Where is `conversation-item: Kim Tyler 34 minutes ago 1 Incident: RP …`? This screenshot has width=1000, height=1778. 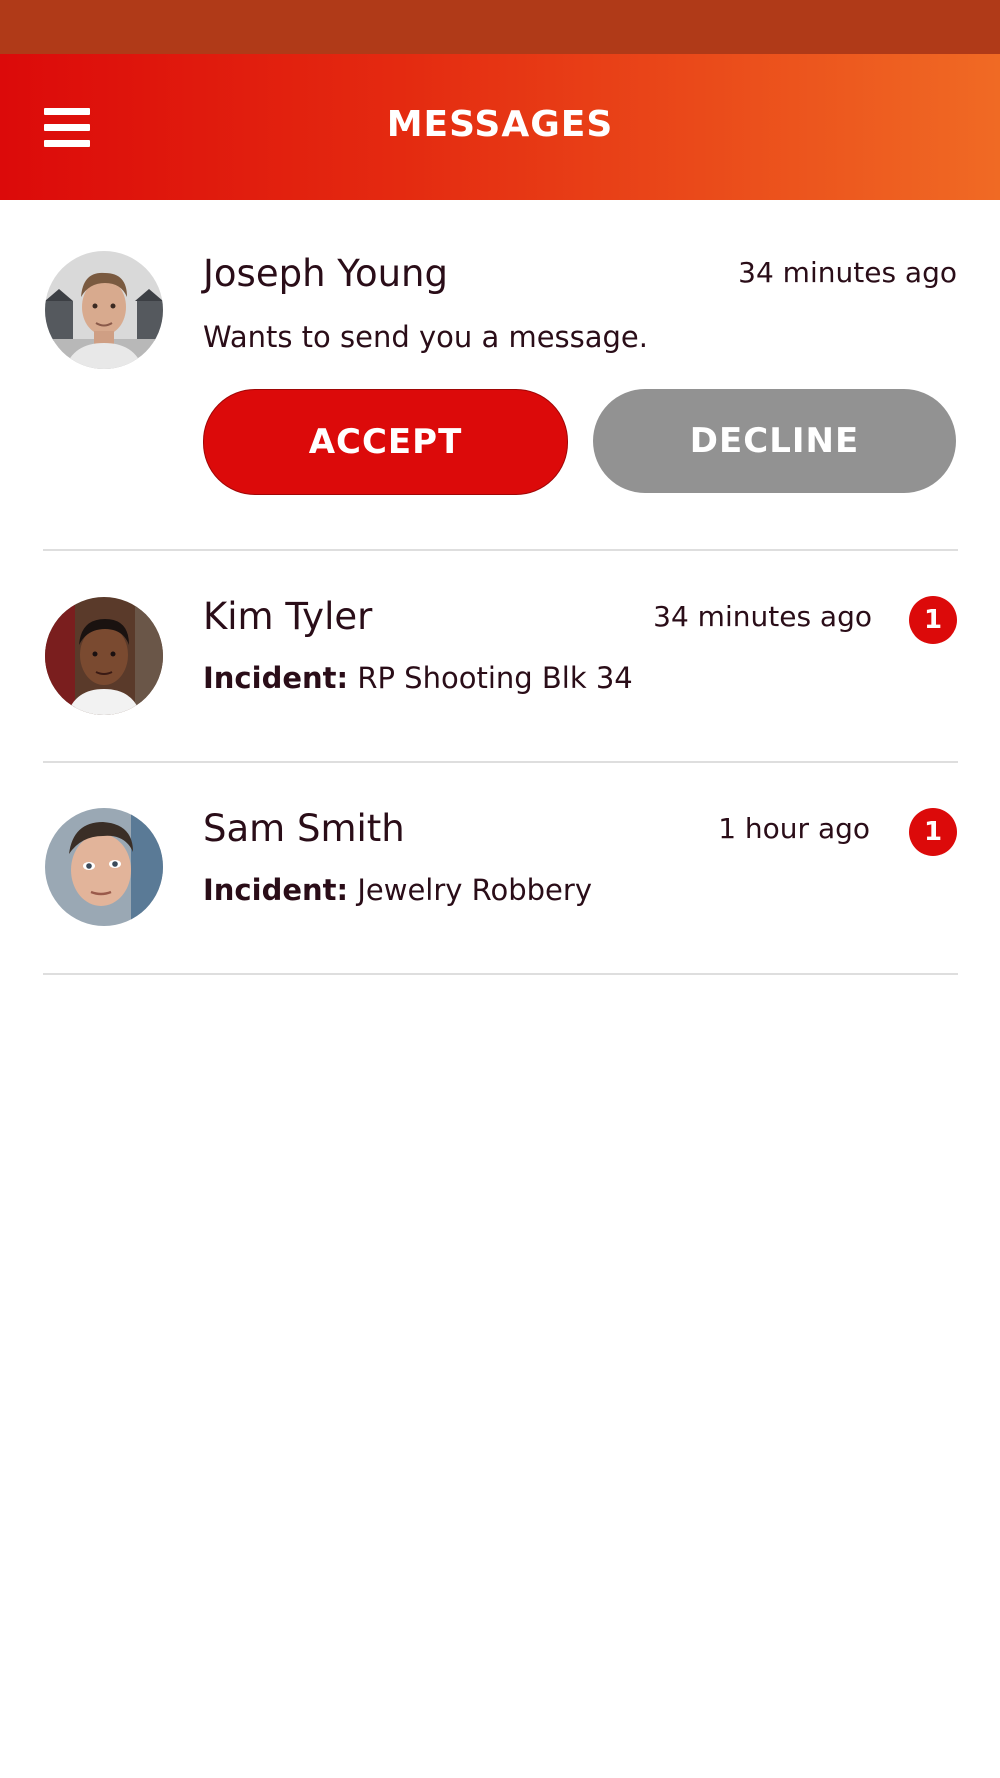 conversation-item: Kim Tyler 34 minutes ago 1 Incident: RP … is located at coordinates (500, 657).